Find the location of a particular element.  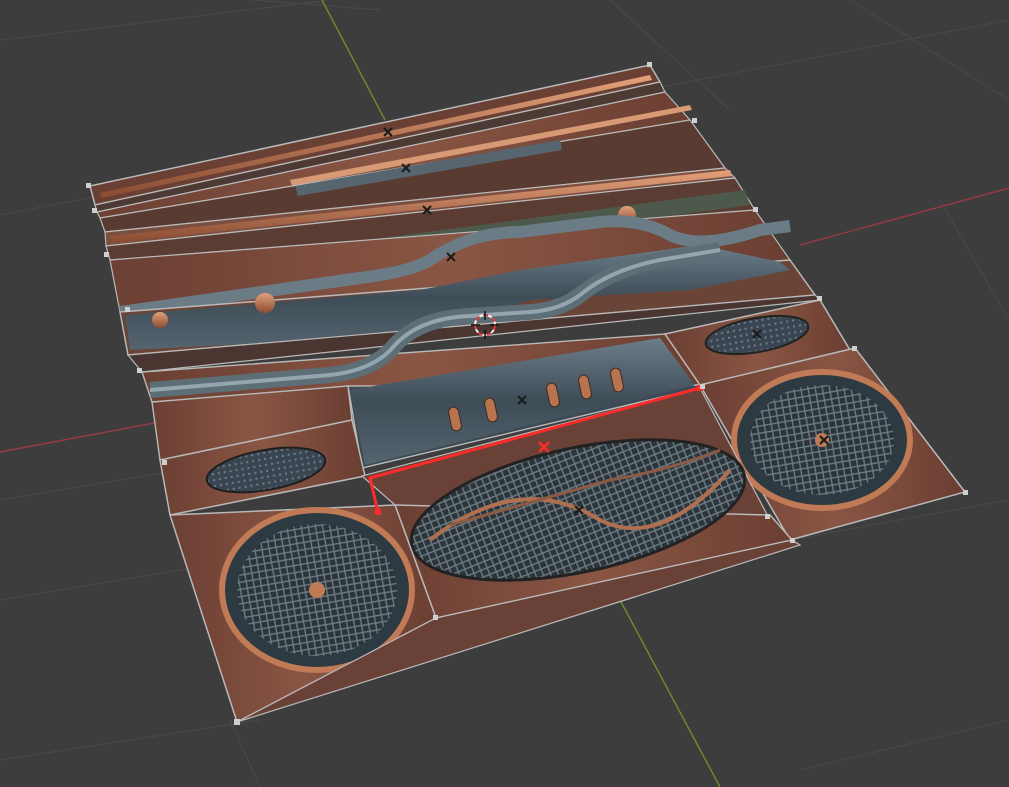

y-axis-lower is located at coordinates (670, 693).